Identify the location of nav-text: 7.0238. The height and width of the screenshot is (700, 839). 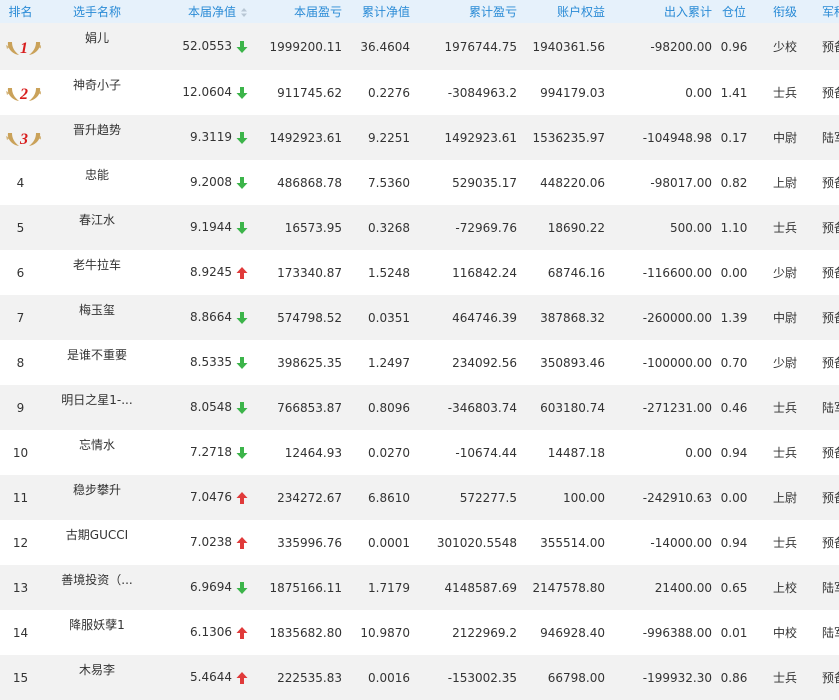
(211, 542).